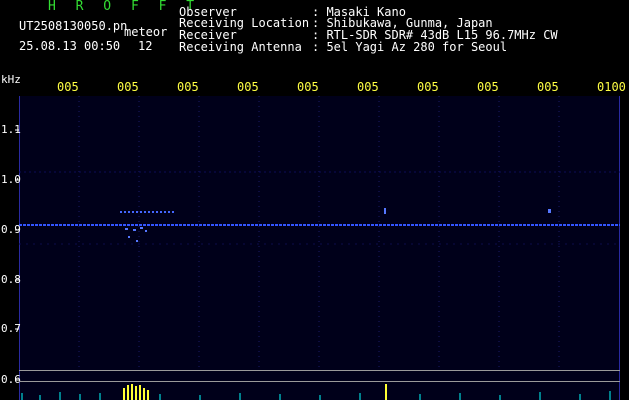 Image resolution: width=629 pixels, height=400 pixels. I want to click on axis-tick-marks, so click(17, 255).